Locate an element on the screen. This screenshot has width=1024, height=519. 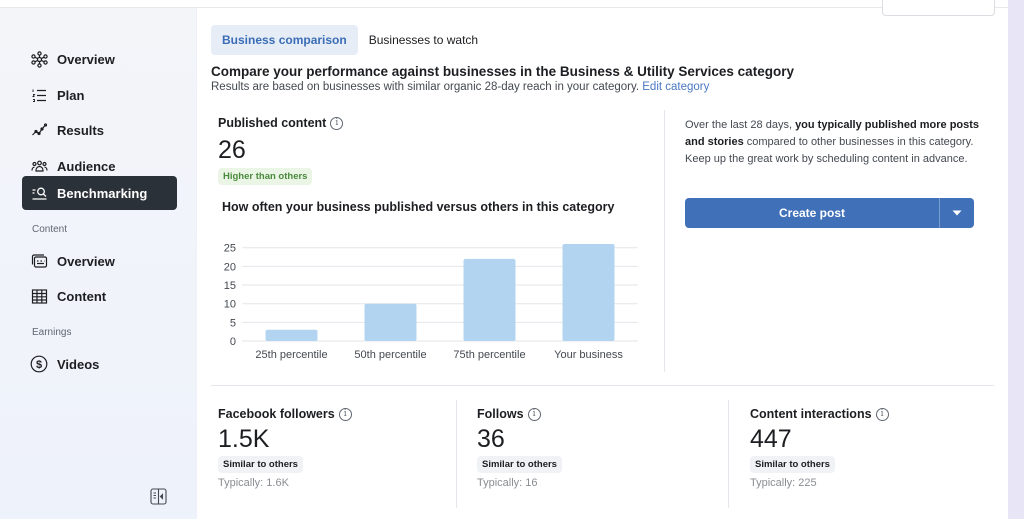
sidebar-item-results: Results is located at coordinates (99, 130).